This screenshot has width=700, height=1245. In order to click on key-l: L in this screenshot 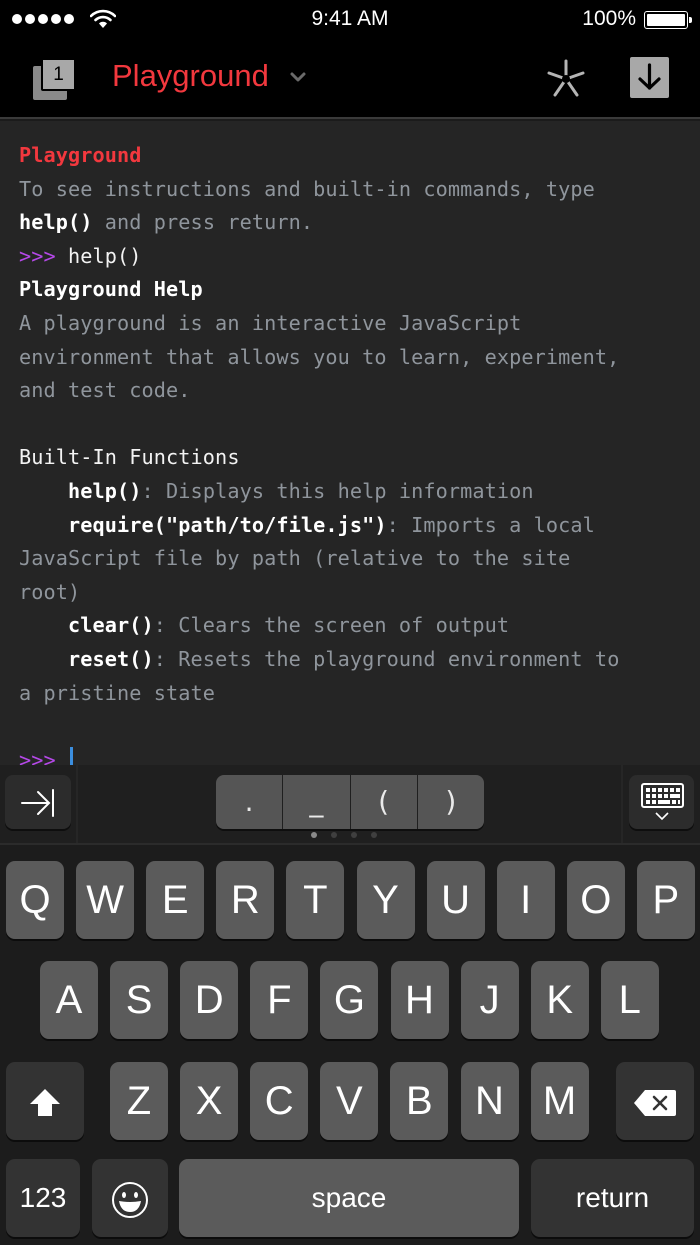, I will do `click(629, 1000)`.